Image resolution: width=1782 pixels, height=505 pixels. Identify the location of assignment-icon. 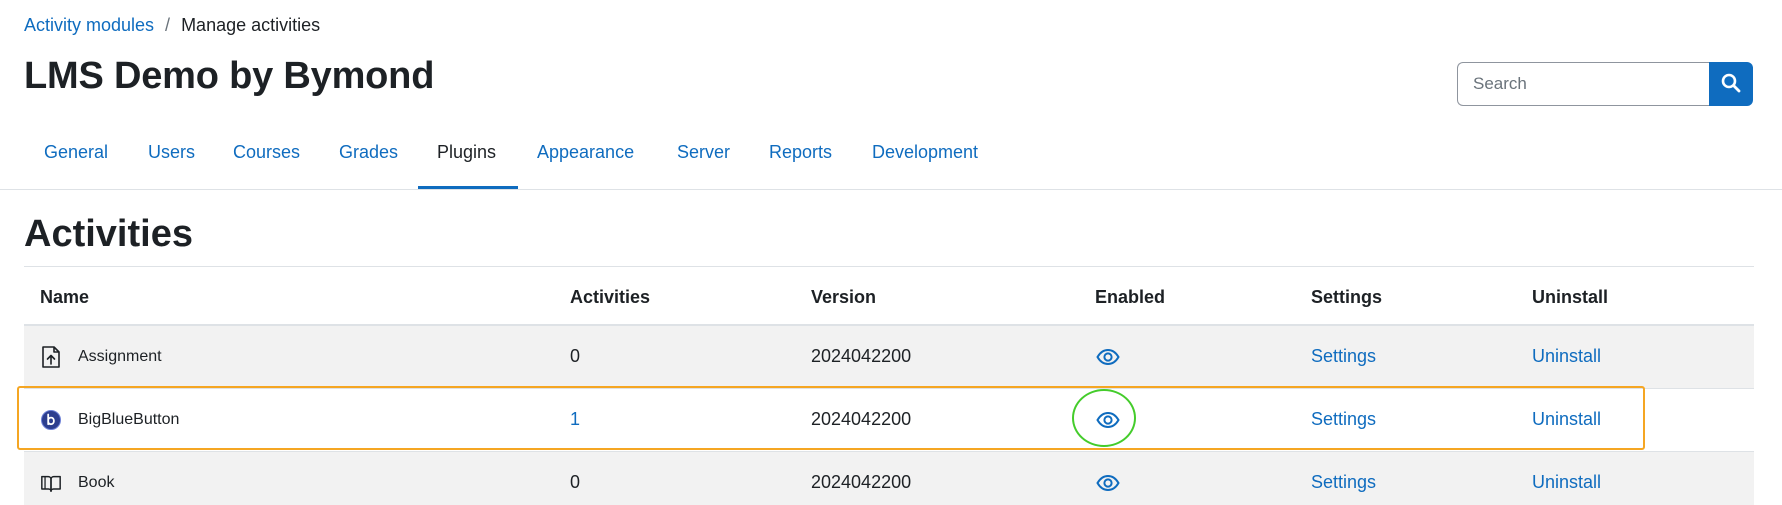
(51, 357).